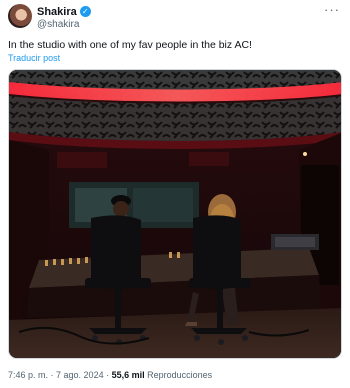 This screenshot has height=388, width=350. Describe the element at coordinates (34, 58) in the screenshot. I see `translate-post-link: Traducir post` at that location.